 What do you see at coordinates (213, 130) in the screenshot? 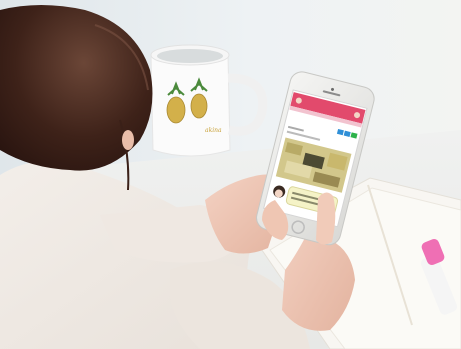
I see `mug-text: akina` at bounding box center [213, 130].